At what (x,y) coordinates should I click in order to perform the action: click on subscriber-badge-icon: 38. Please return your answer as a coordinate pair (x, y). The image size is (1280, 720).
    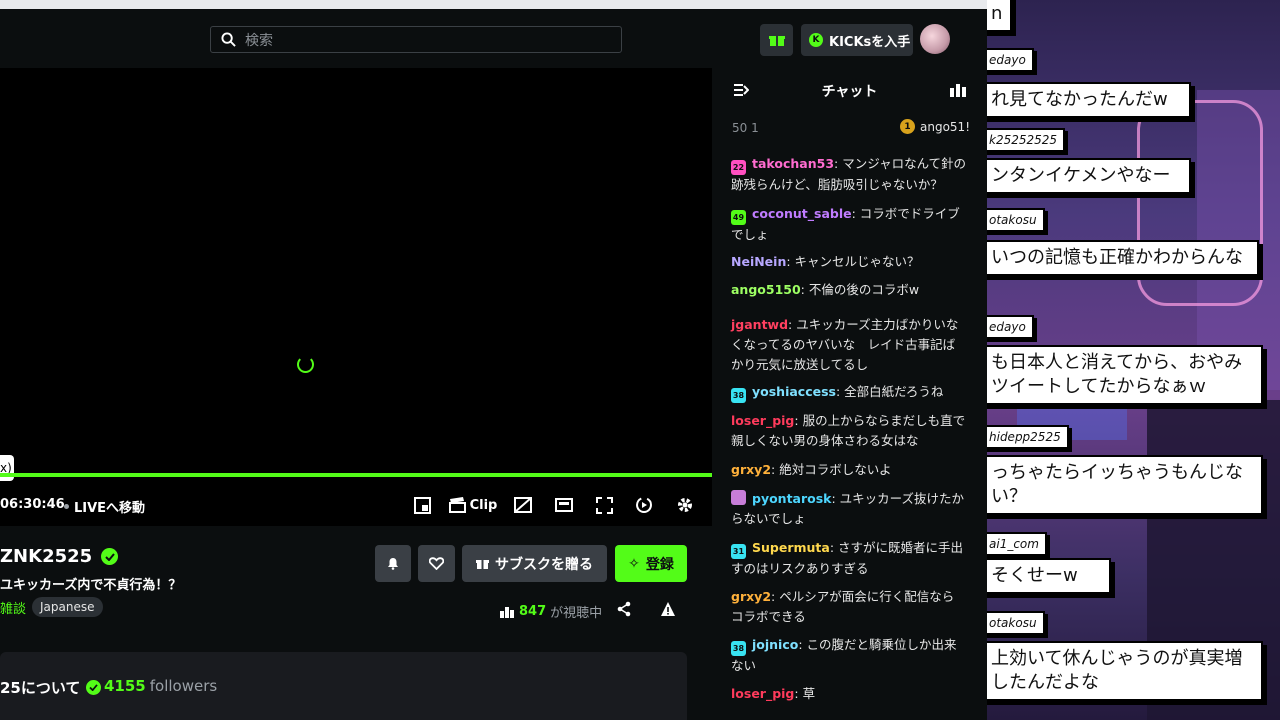
    Looking at the image, I should click on (738, 648).